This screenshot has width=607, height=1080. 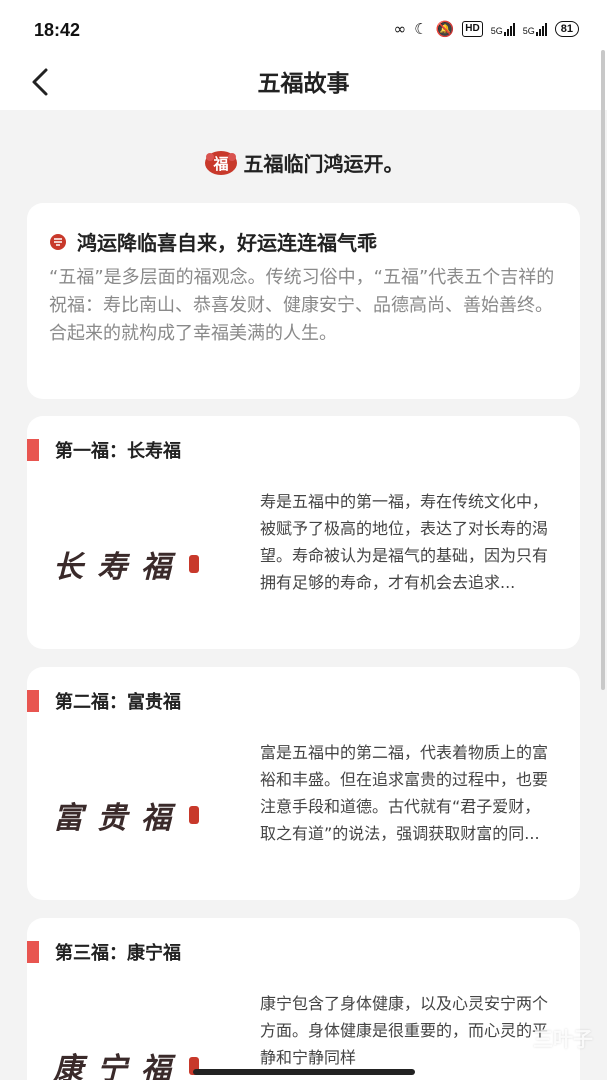 What do you see at coordinates (421, 29) in the screenshot?
I see `moon-icon: ☾` at bounding box center [421, 29].